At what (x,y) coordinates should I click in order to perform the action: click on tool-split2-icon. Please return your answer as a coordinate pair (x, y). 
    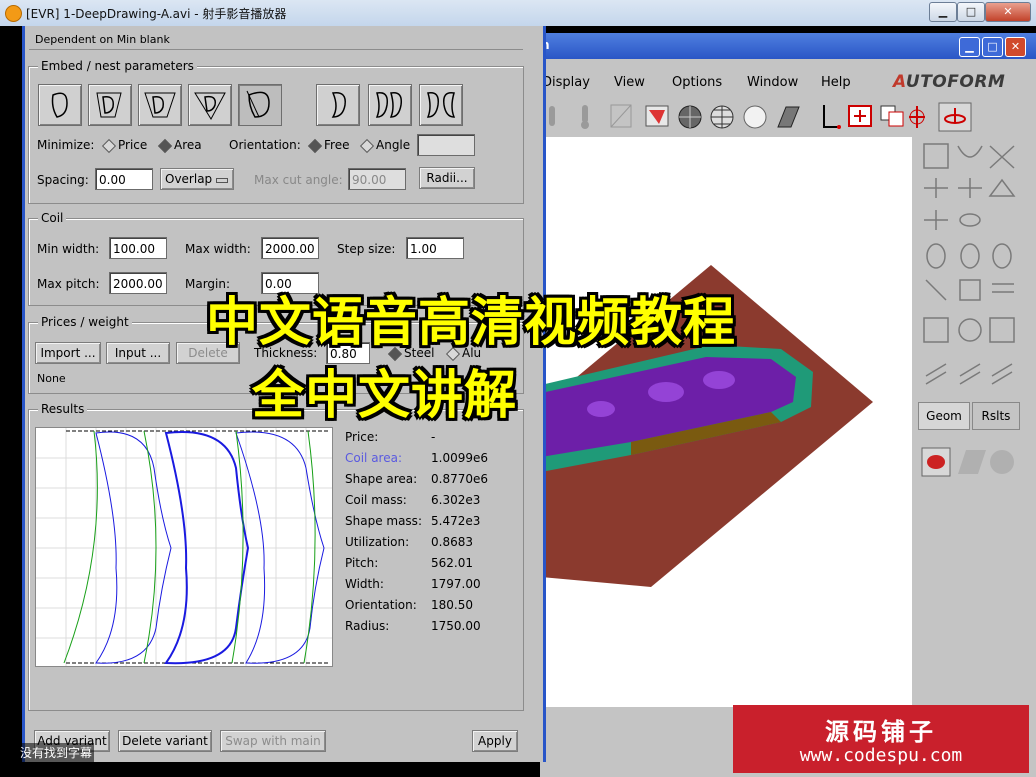
    Looking at the image, I should click on (970, 188).